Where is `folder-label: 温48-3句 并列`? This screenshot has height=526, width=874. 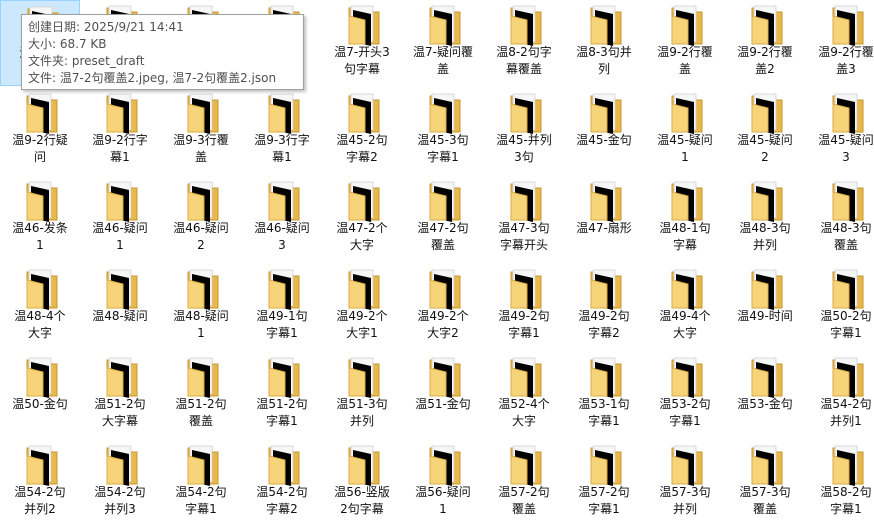
folder-label: 温48-3句 并列 is located at coordinates (765, 236).